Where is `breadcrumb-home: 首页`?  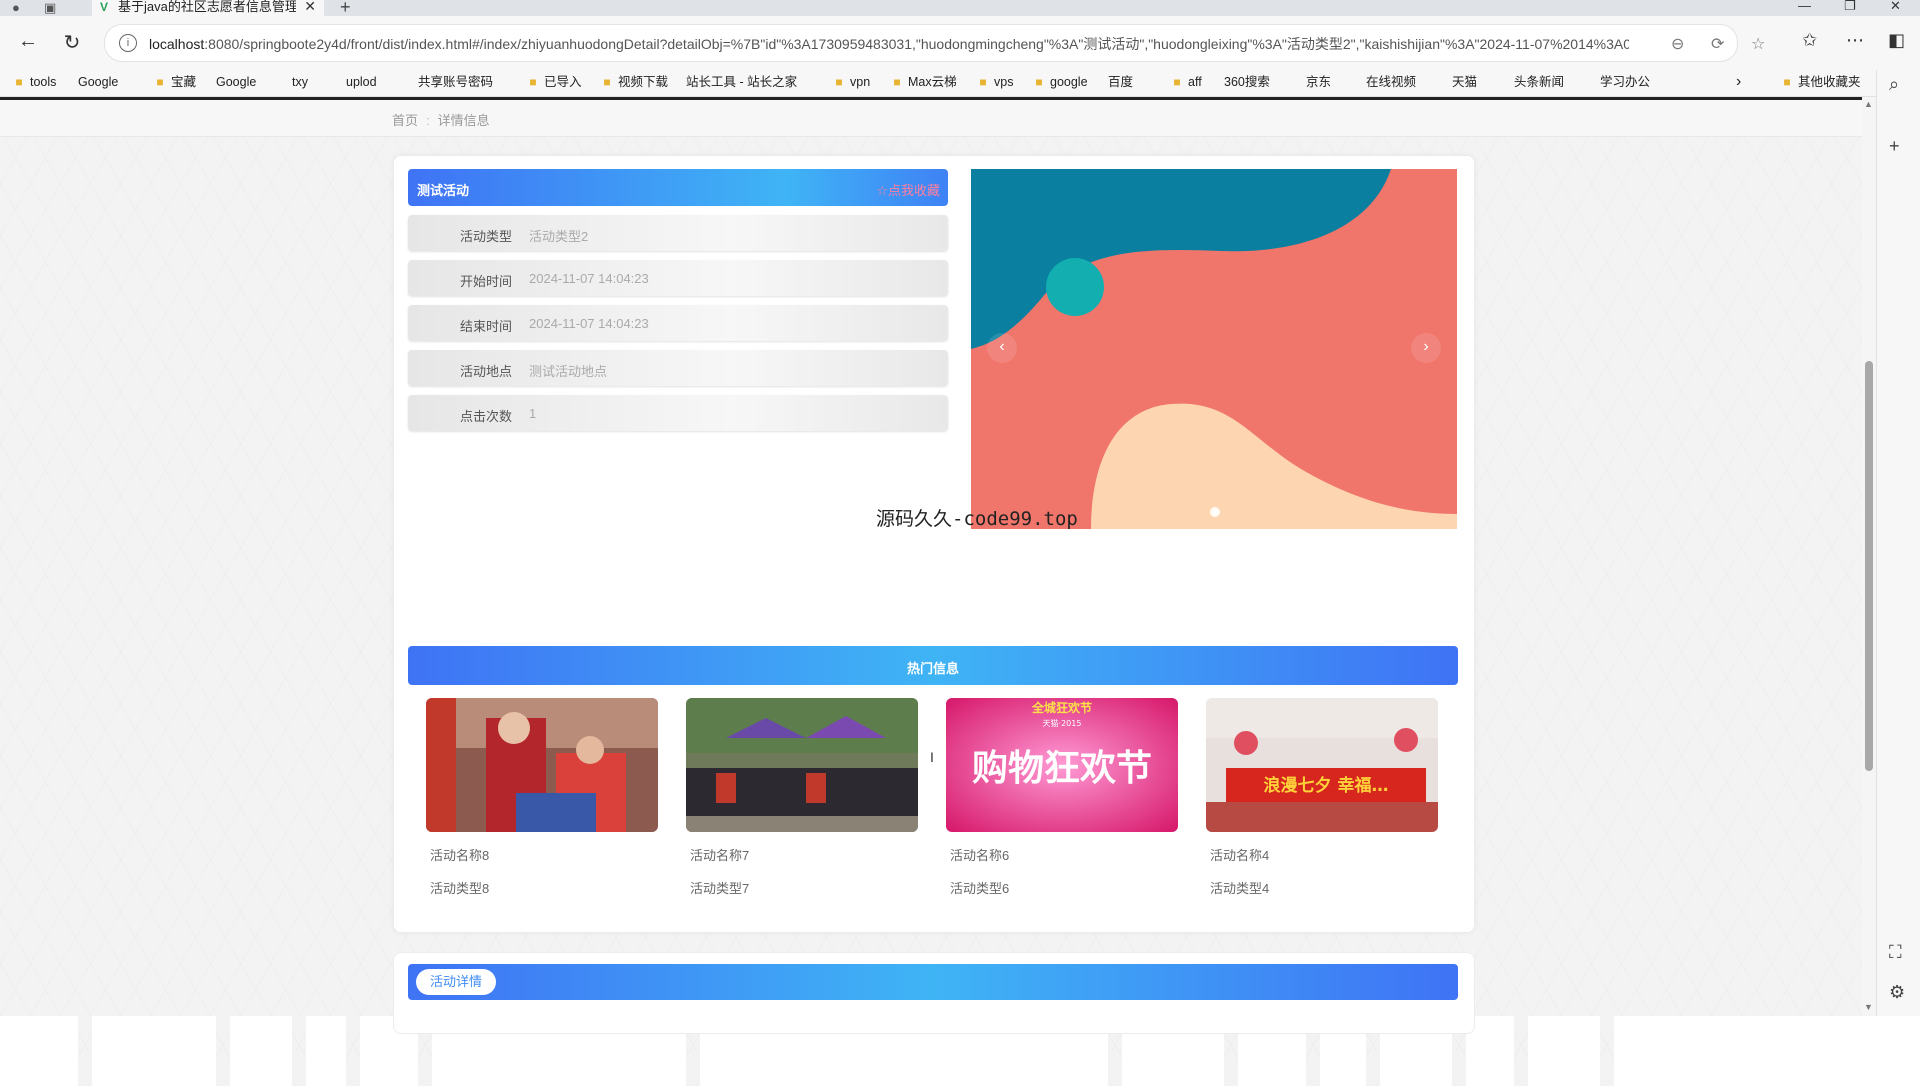 breadcrumb-home: 首页 is located at coordinates (405, 120).